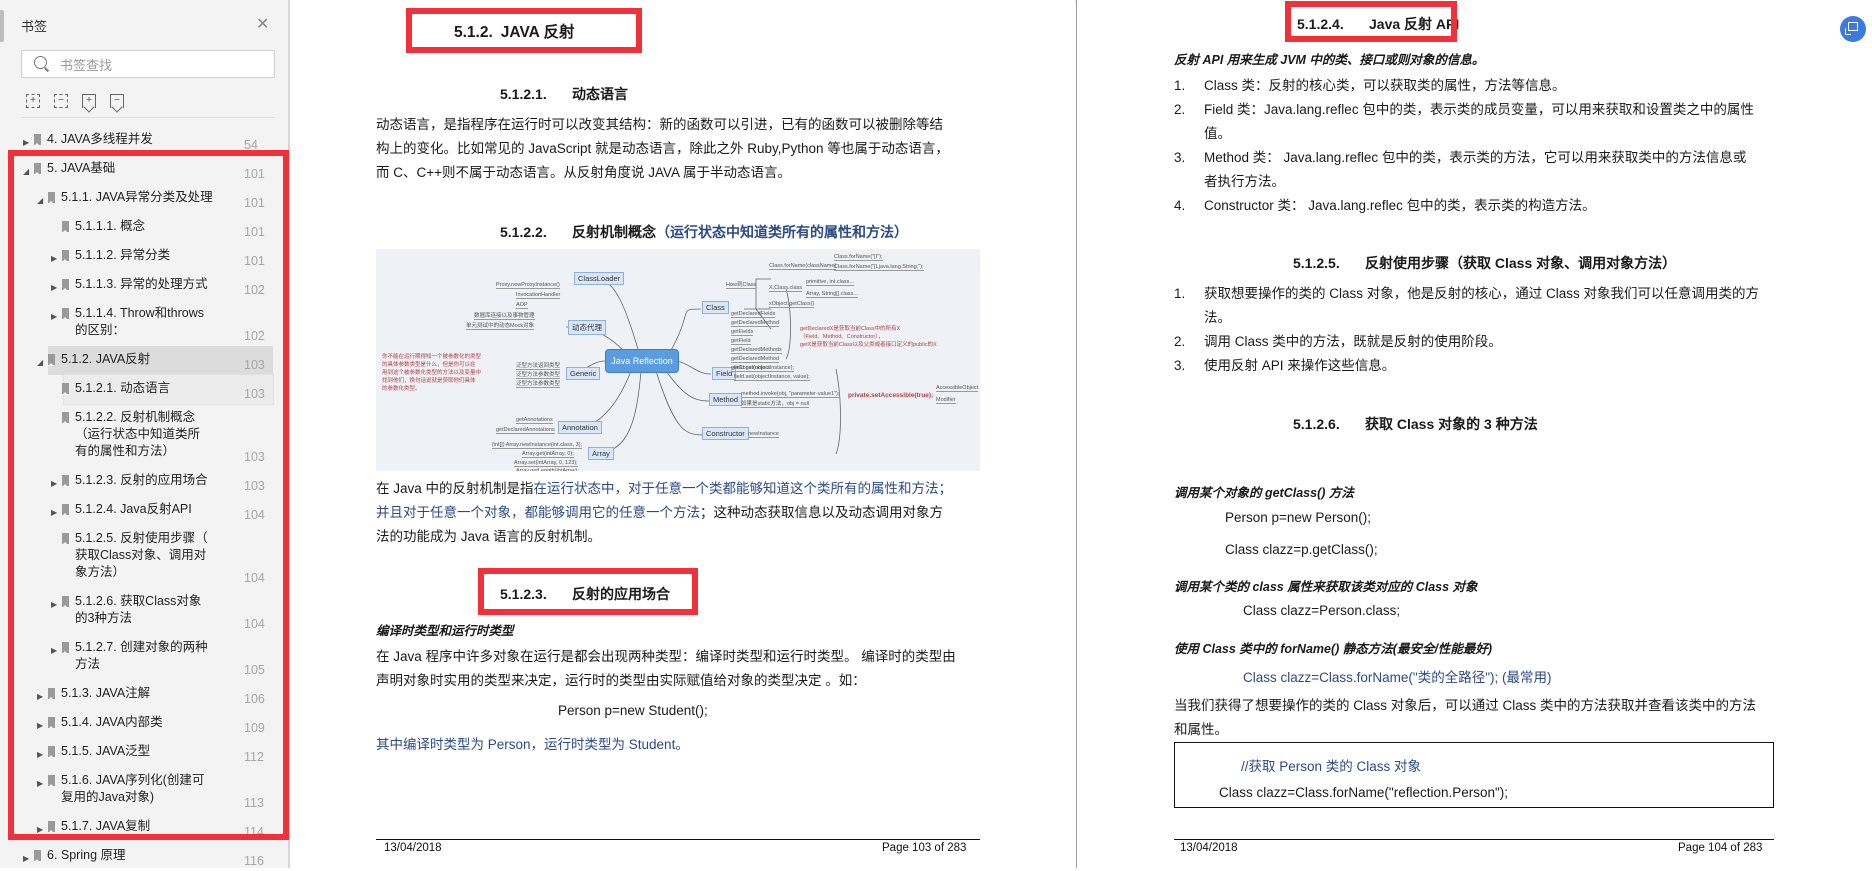 This screenshot has height=871, width=1872. I want to click on footer-page-number: Page 104 of 283, so click(1720, 848).